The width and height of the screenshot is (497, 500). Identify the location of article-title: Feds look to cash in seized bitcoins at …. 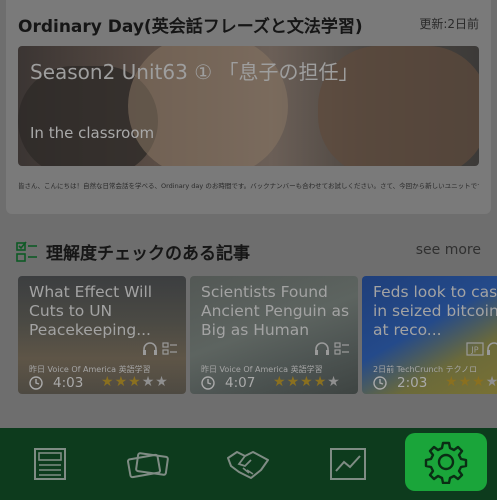
(435, 311).